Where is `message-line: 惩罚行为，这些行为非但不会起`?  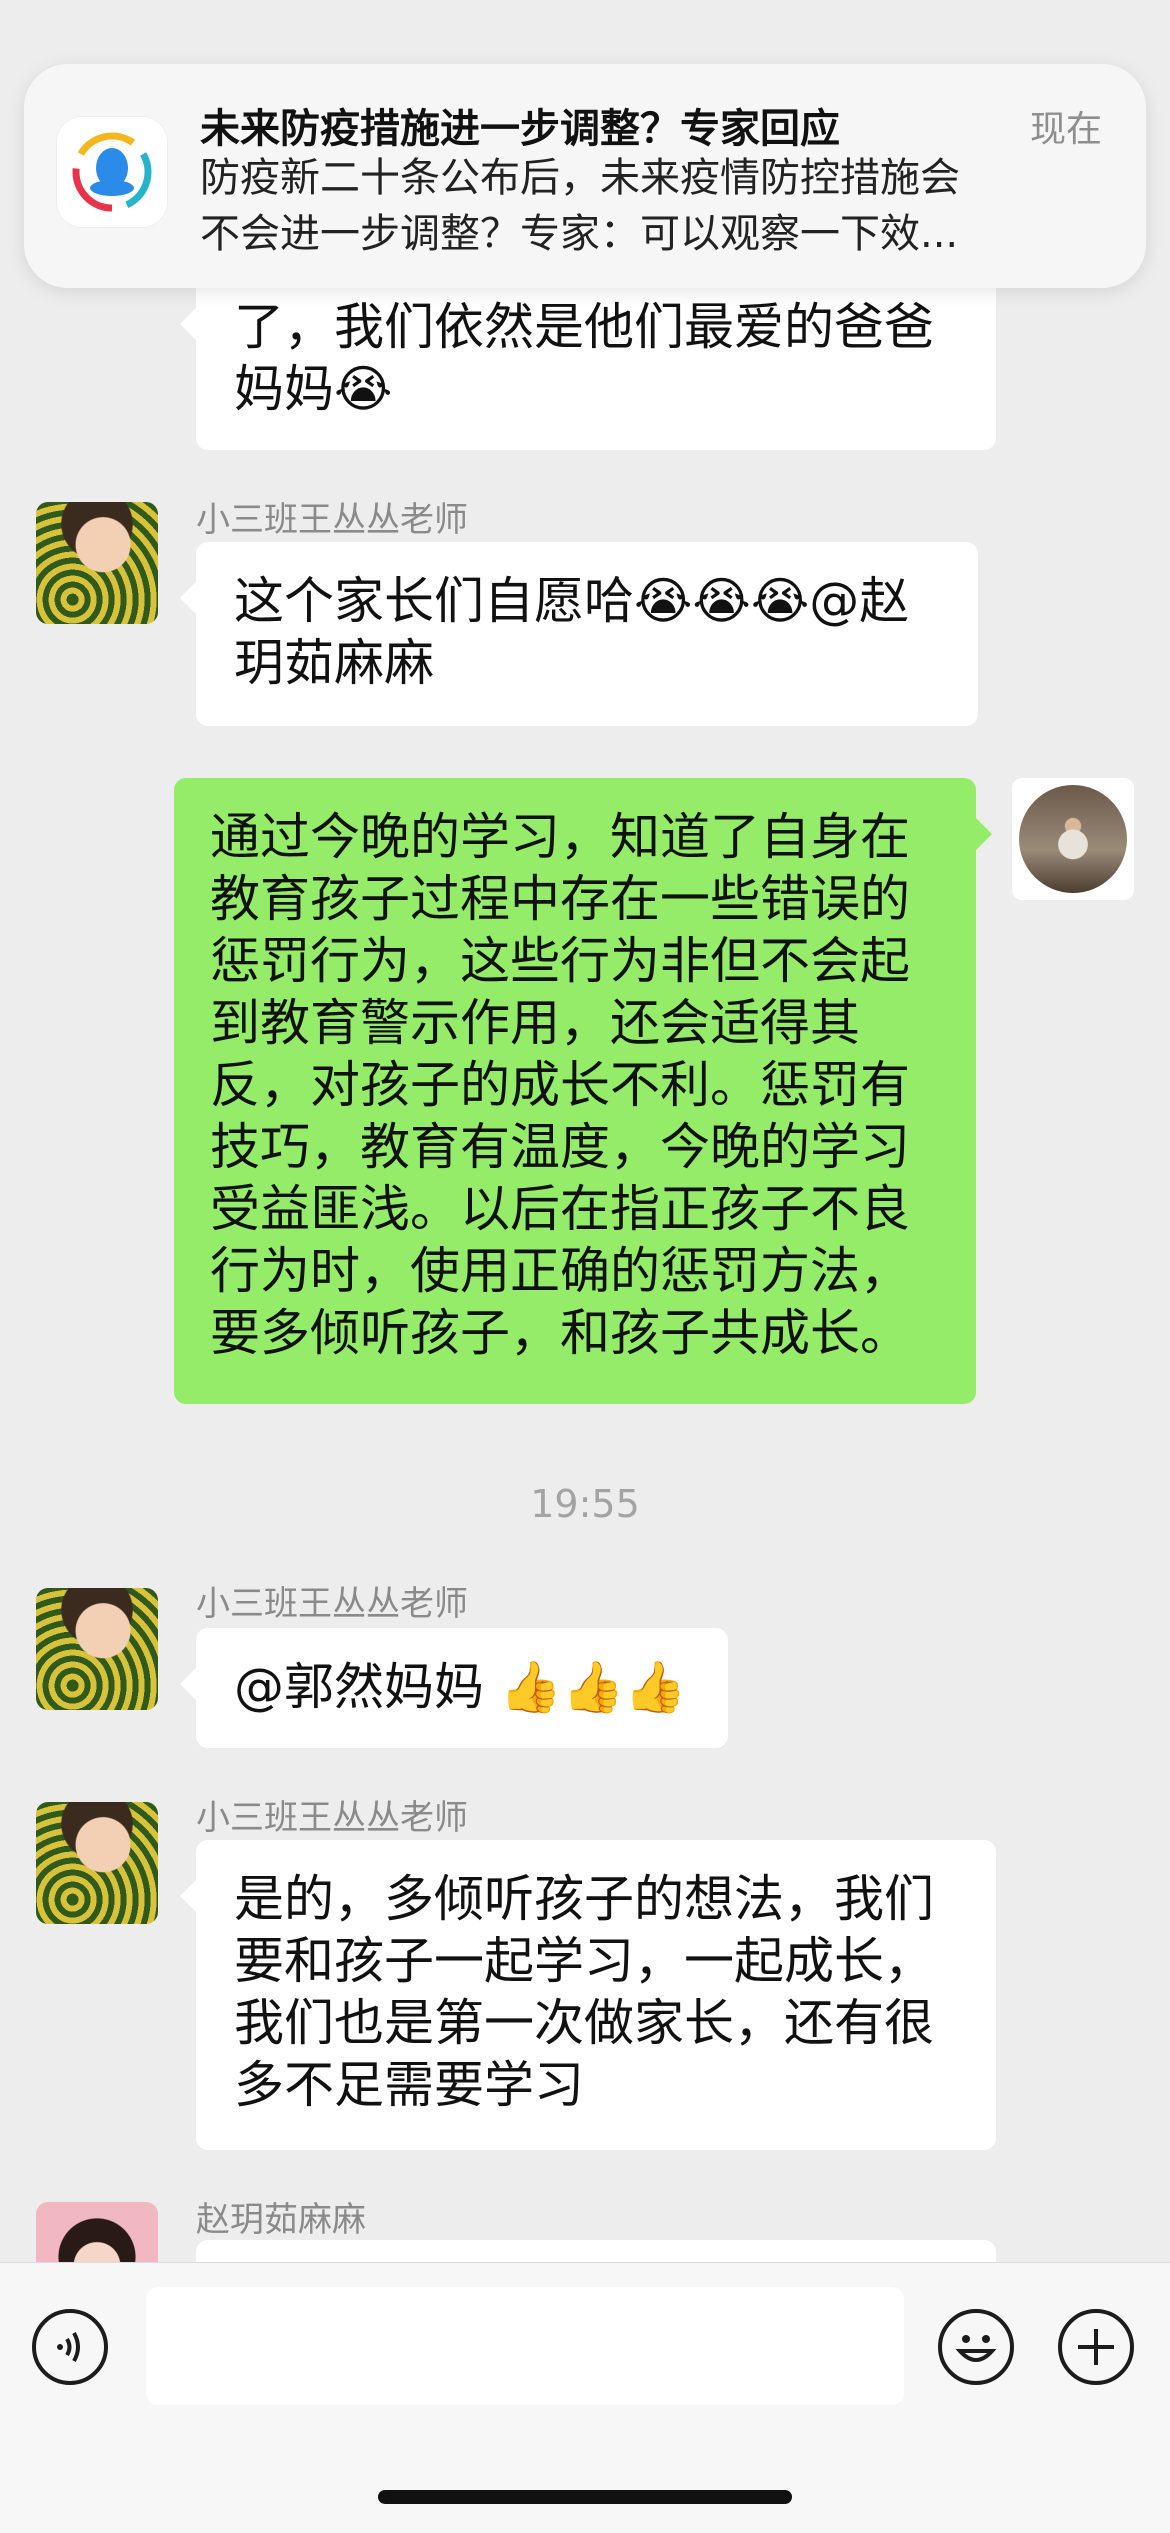 message-line: 惩罚行为，这些行为非但不会起 is located at coordinates (560, 961).